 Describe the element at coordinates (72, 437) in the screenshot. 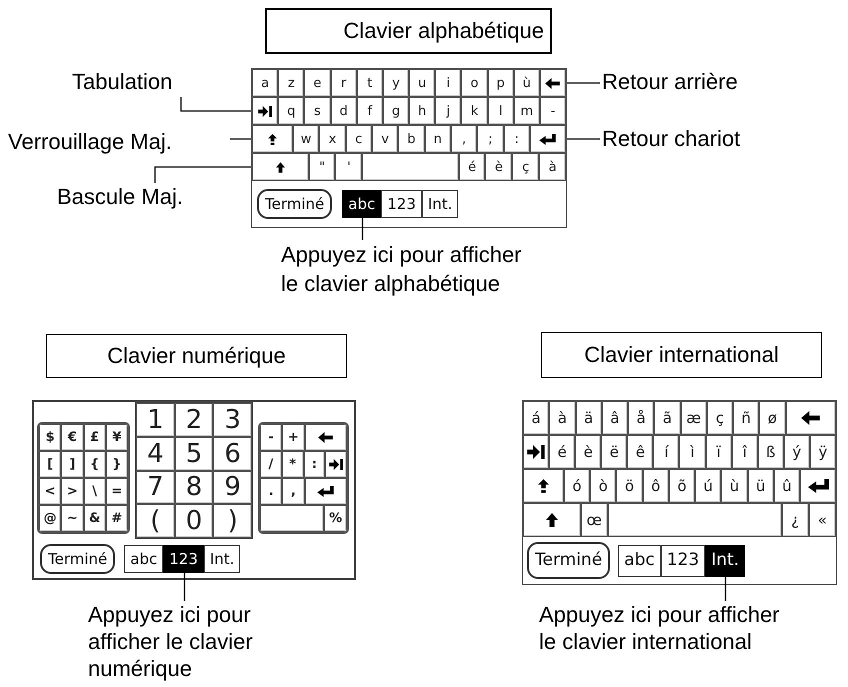

I see `keyboard-key: €` at that location.